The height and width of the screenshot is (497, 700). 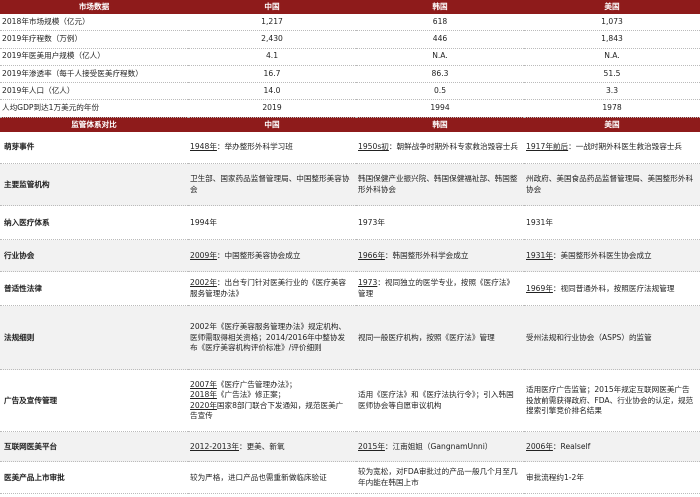 What do you see at coordinates (94, 256) in the screenshot?
I see `regulation-row-label: 行业协会` at bounding box center [94, 256].